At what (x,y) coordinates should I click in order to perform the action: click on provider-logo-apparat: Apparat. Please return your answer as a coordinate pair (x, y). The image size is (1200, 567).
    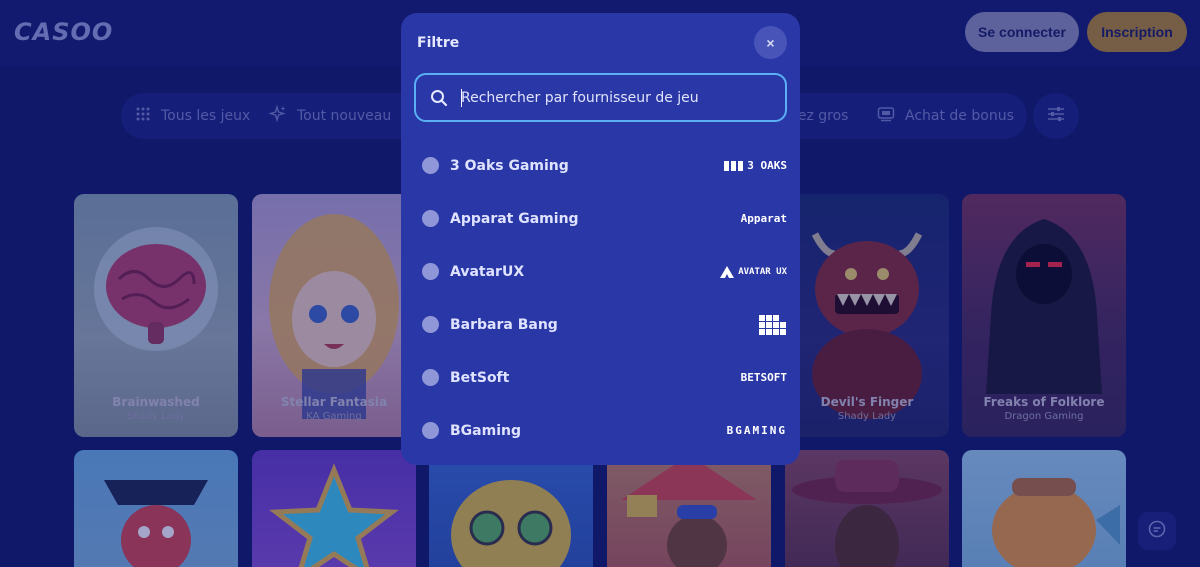
    Looking at the image, I should click on (764, 218).